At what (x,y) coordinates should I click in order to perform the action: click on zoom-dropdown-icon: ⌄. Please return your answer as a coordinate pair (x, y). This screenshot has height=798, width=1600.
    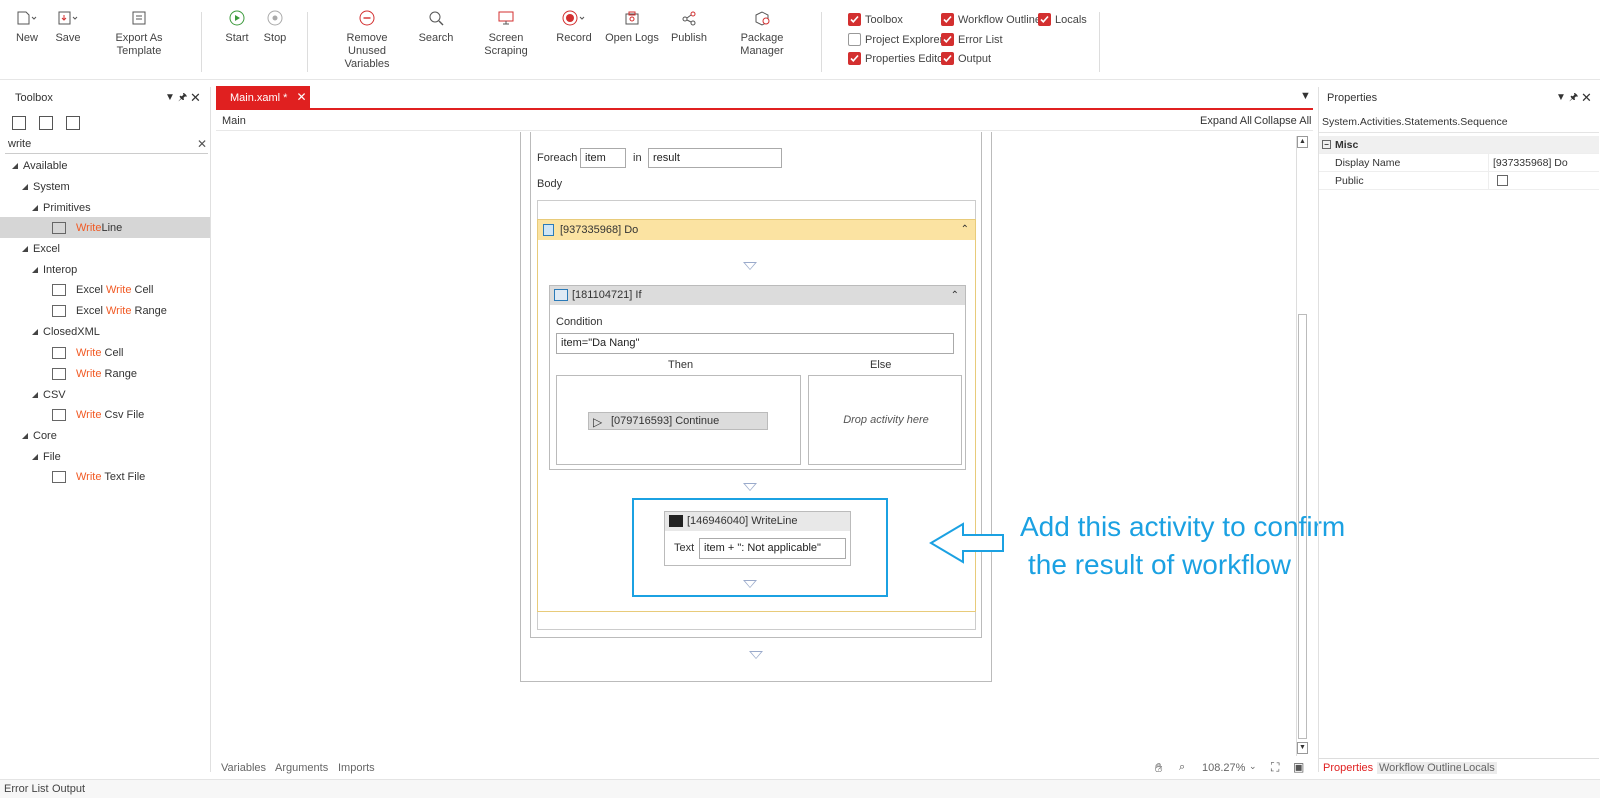
    Looking at the image, I should click on (1253, 766).